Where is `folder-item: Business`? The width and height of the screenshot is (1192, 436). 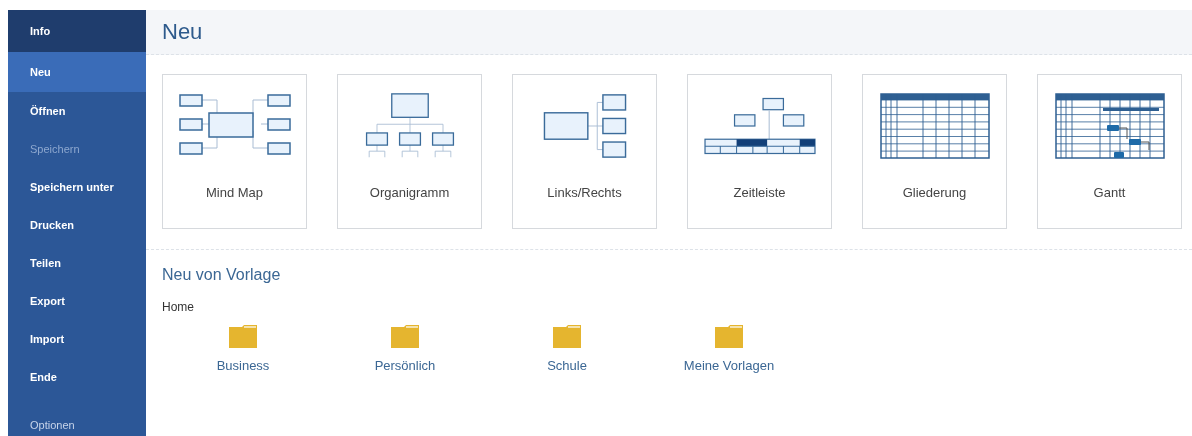 folder-item: Business is located at coordinates (243, 348).